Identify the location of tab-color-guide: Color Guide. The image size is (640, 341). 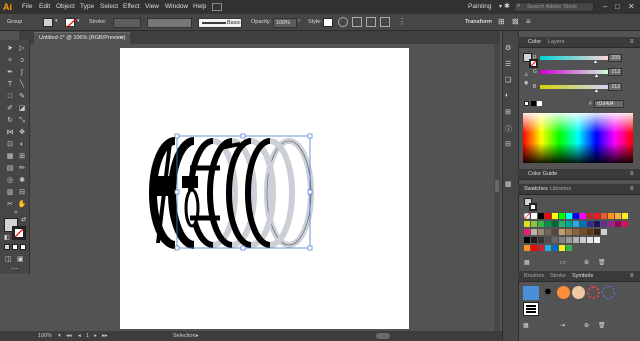
(542, 174).